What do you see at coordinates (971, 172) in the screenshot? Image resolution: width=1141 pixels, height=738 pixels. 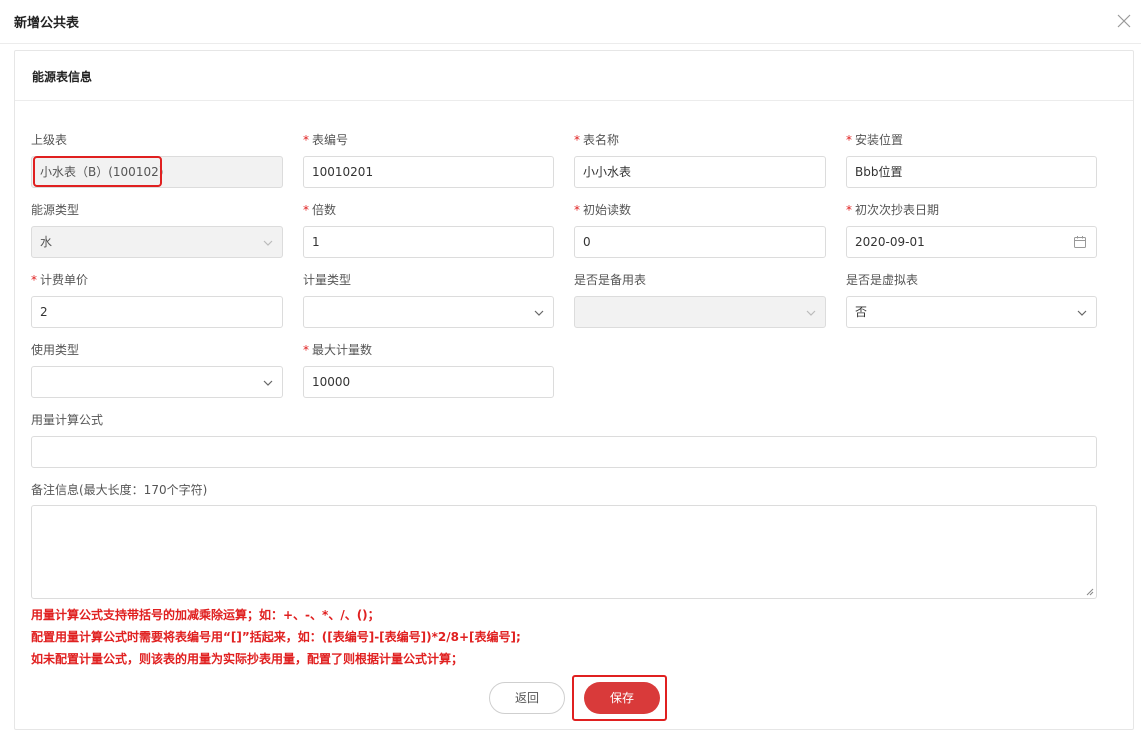 I see `location-input: Bbb位置` at bounding box center [971, 172].